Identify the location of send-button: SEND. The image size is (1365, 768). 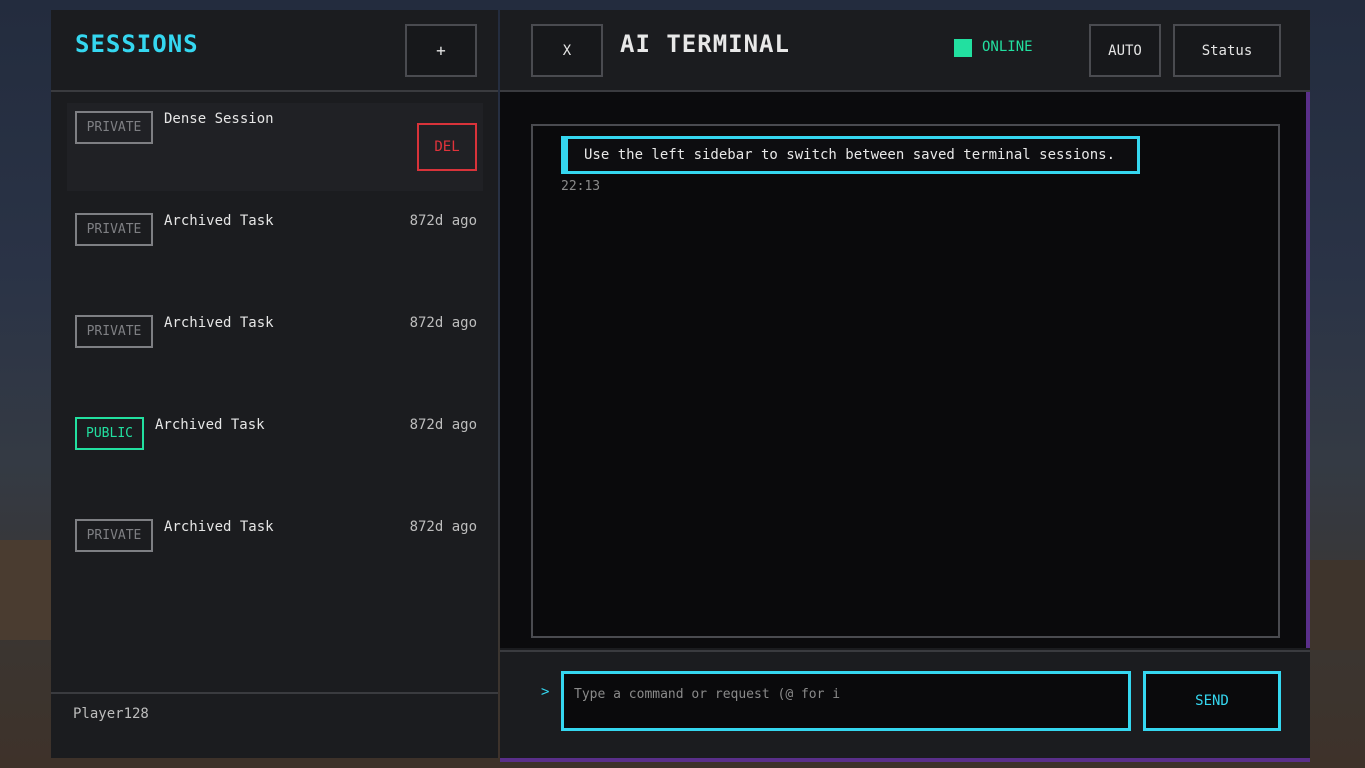
(1212, 701).